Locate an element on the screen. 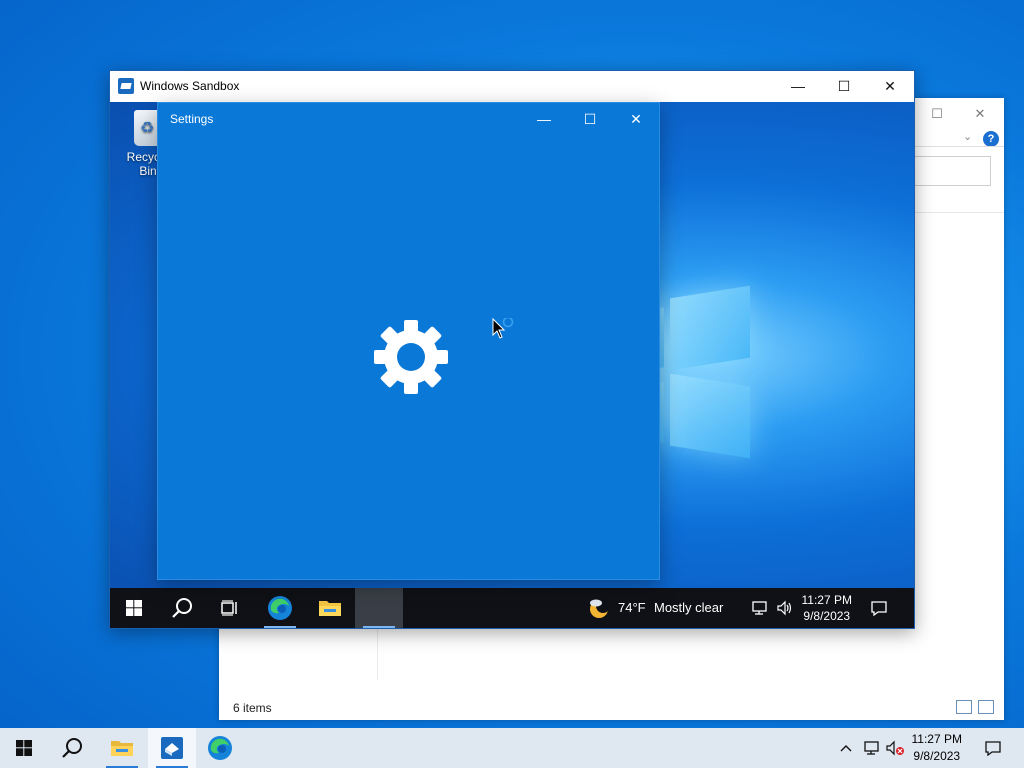  windows-sandbox-taskbar-button is located at coordinates (172, 748).